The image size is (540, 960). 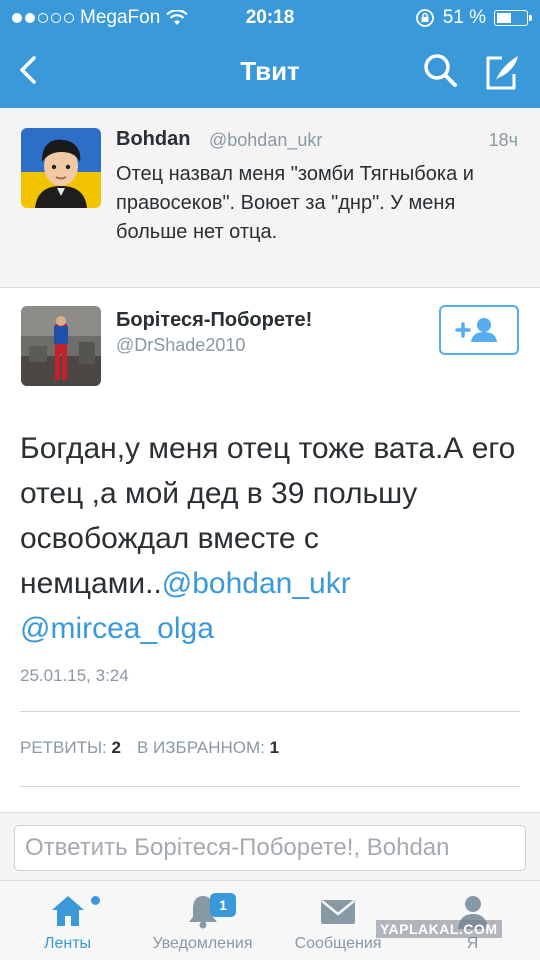 What do you see at coordinates (270, 72) in the screenshot?
I see `nav-bar: Твит` at bounding box center [270, 72].